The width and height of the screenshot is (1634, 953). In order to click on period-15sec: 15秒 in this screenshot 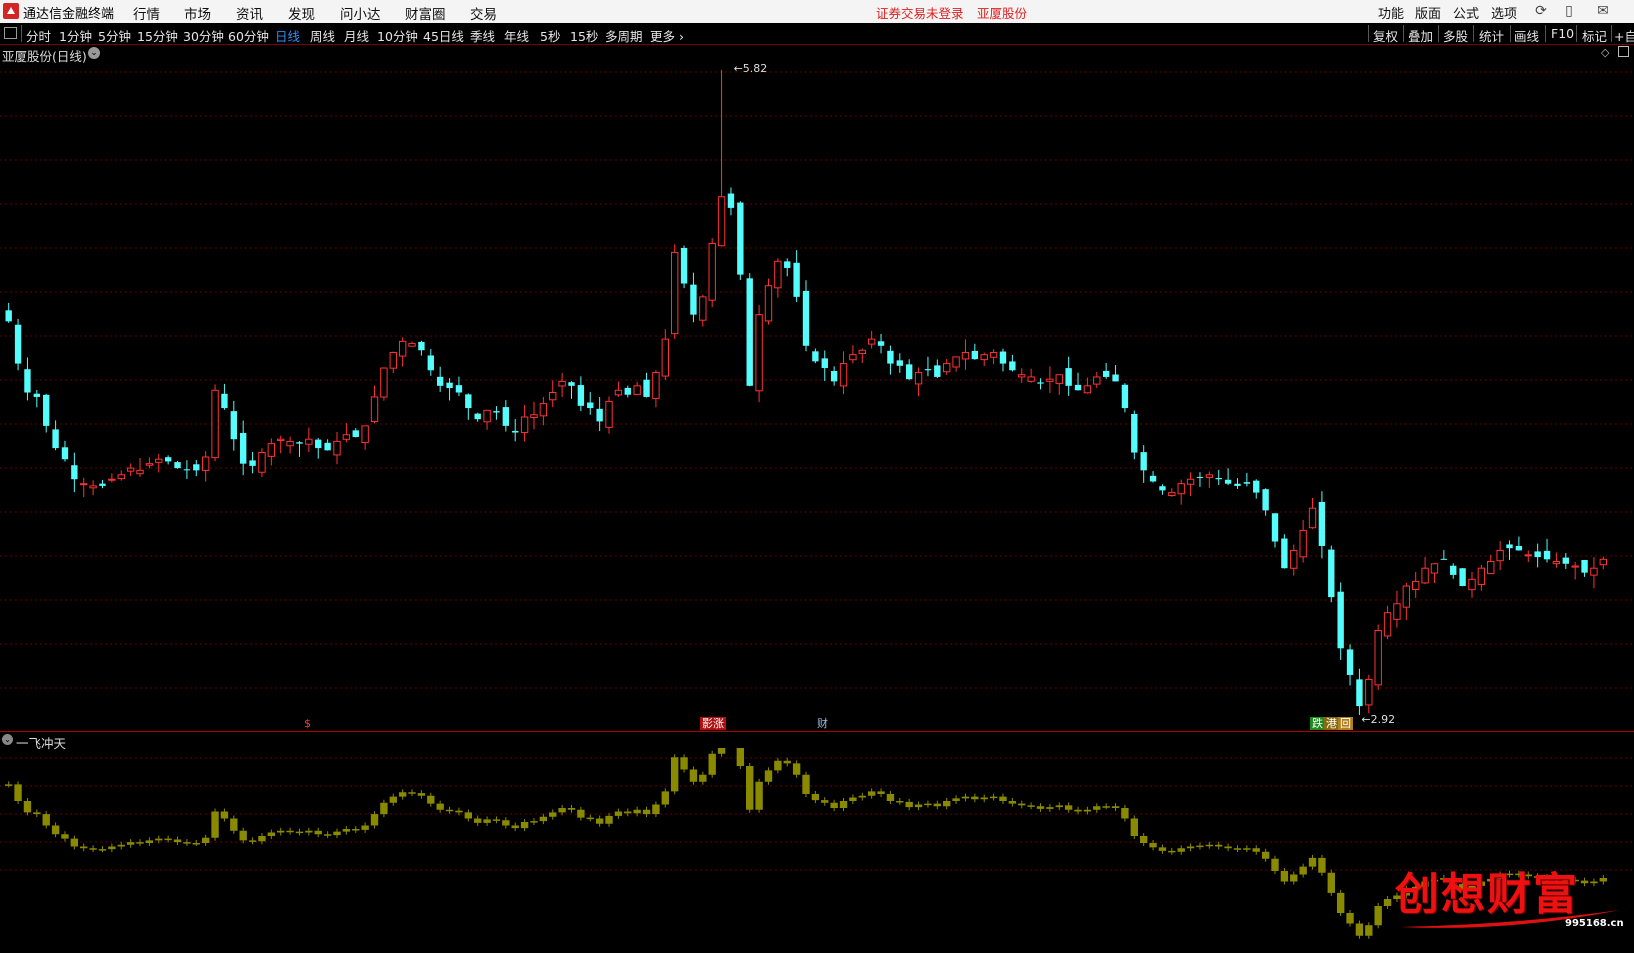, I will do `click(584, 35)`.